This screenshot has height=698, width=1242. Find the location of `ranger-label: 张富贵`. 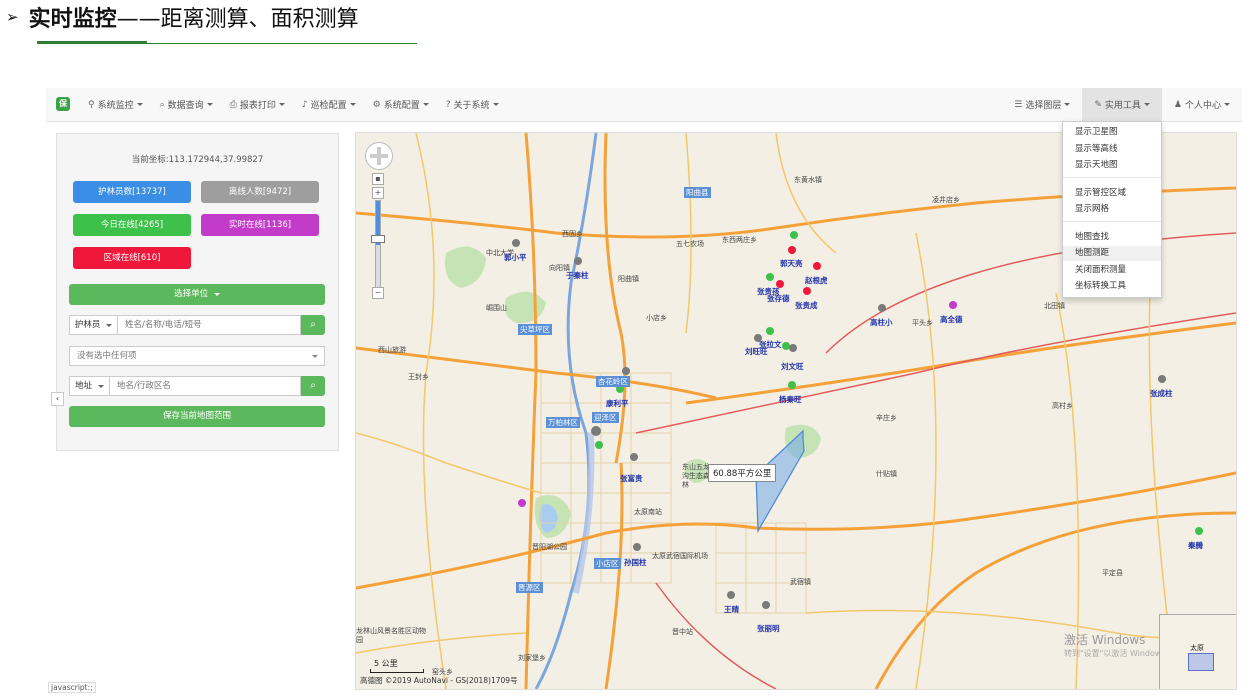

ranger-label: 张富贵 is located at coordinates (631, 478).